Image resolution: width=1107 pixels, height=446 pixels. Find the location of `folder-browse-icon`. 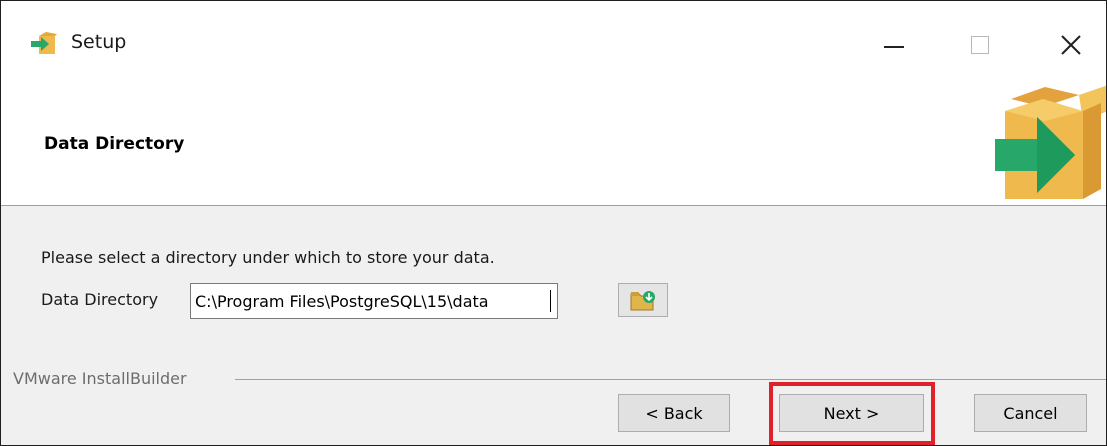

folder-browse-icon is located at coordinates (642, 301).